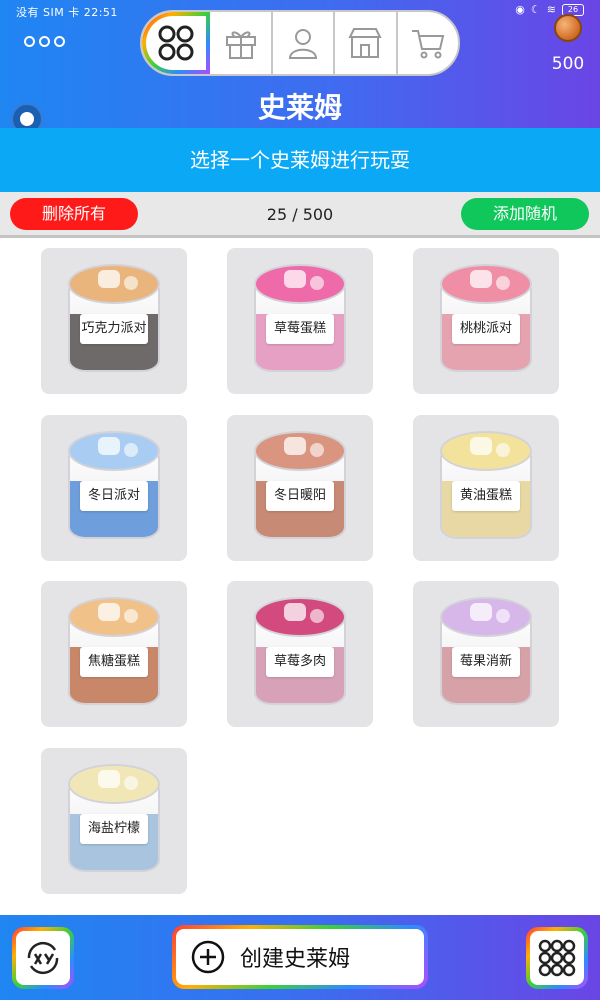 This screenshot has width=600, height=1000. I want to click on shuffle-button, so click(43, 958).